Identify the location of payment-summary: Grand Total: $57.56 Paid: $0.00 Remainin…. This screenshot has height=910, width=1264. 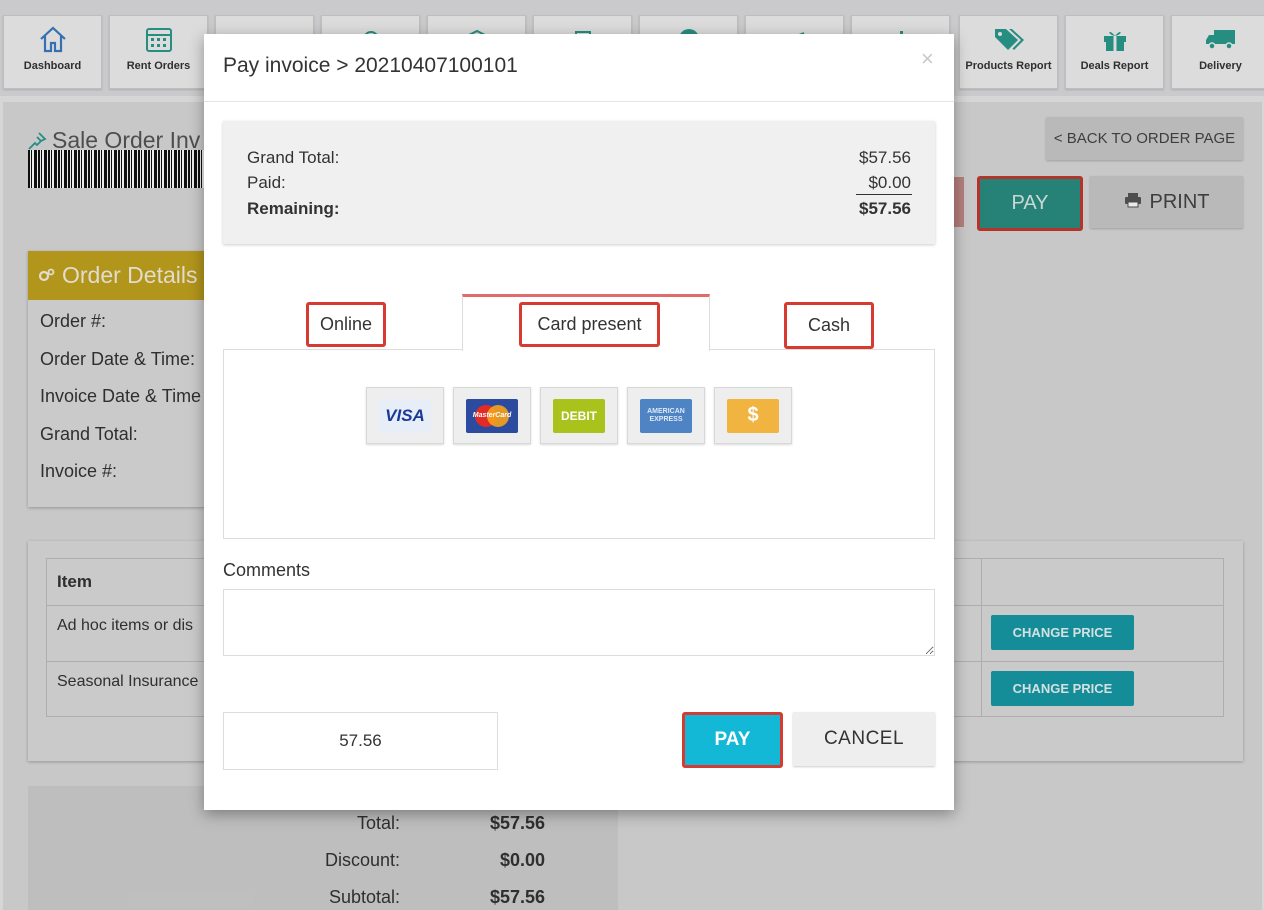
(579, 182).